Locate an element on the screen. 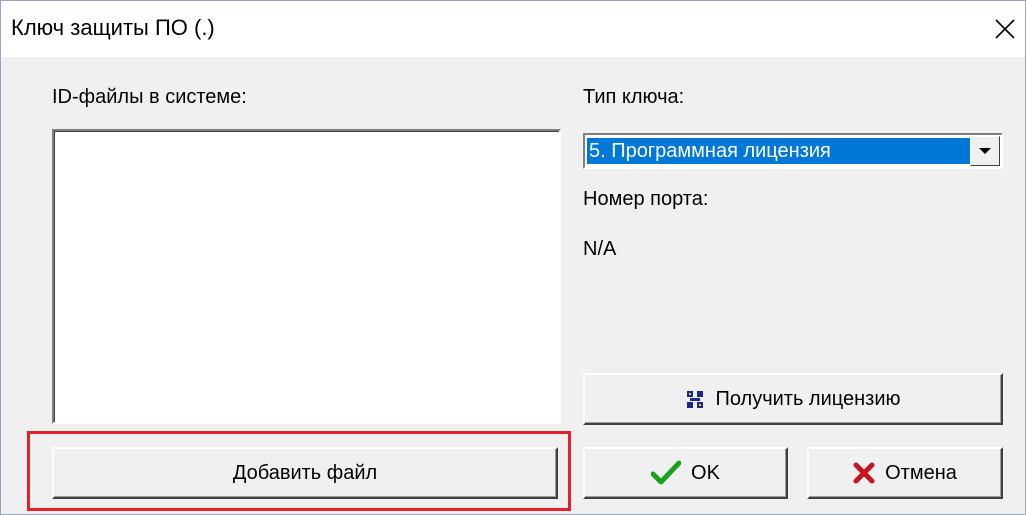  checkmark-icon is located at coordinates (666, 473).